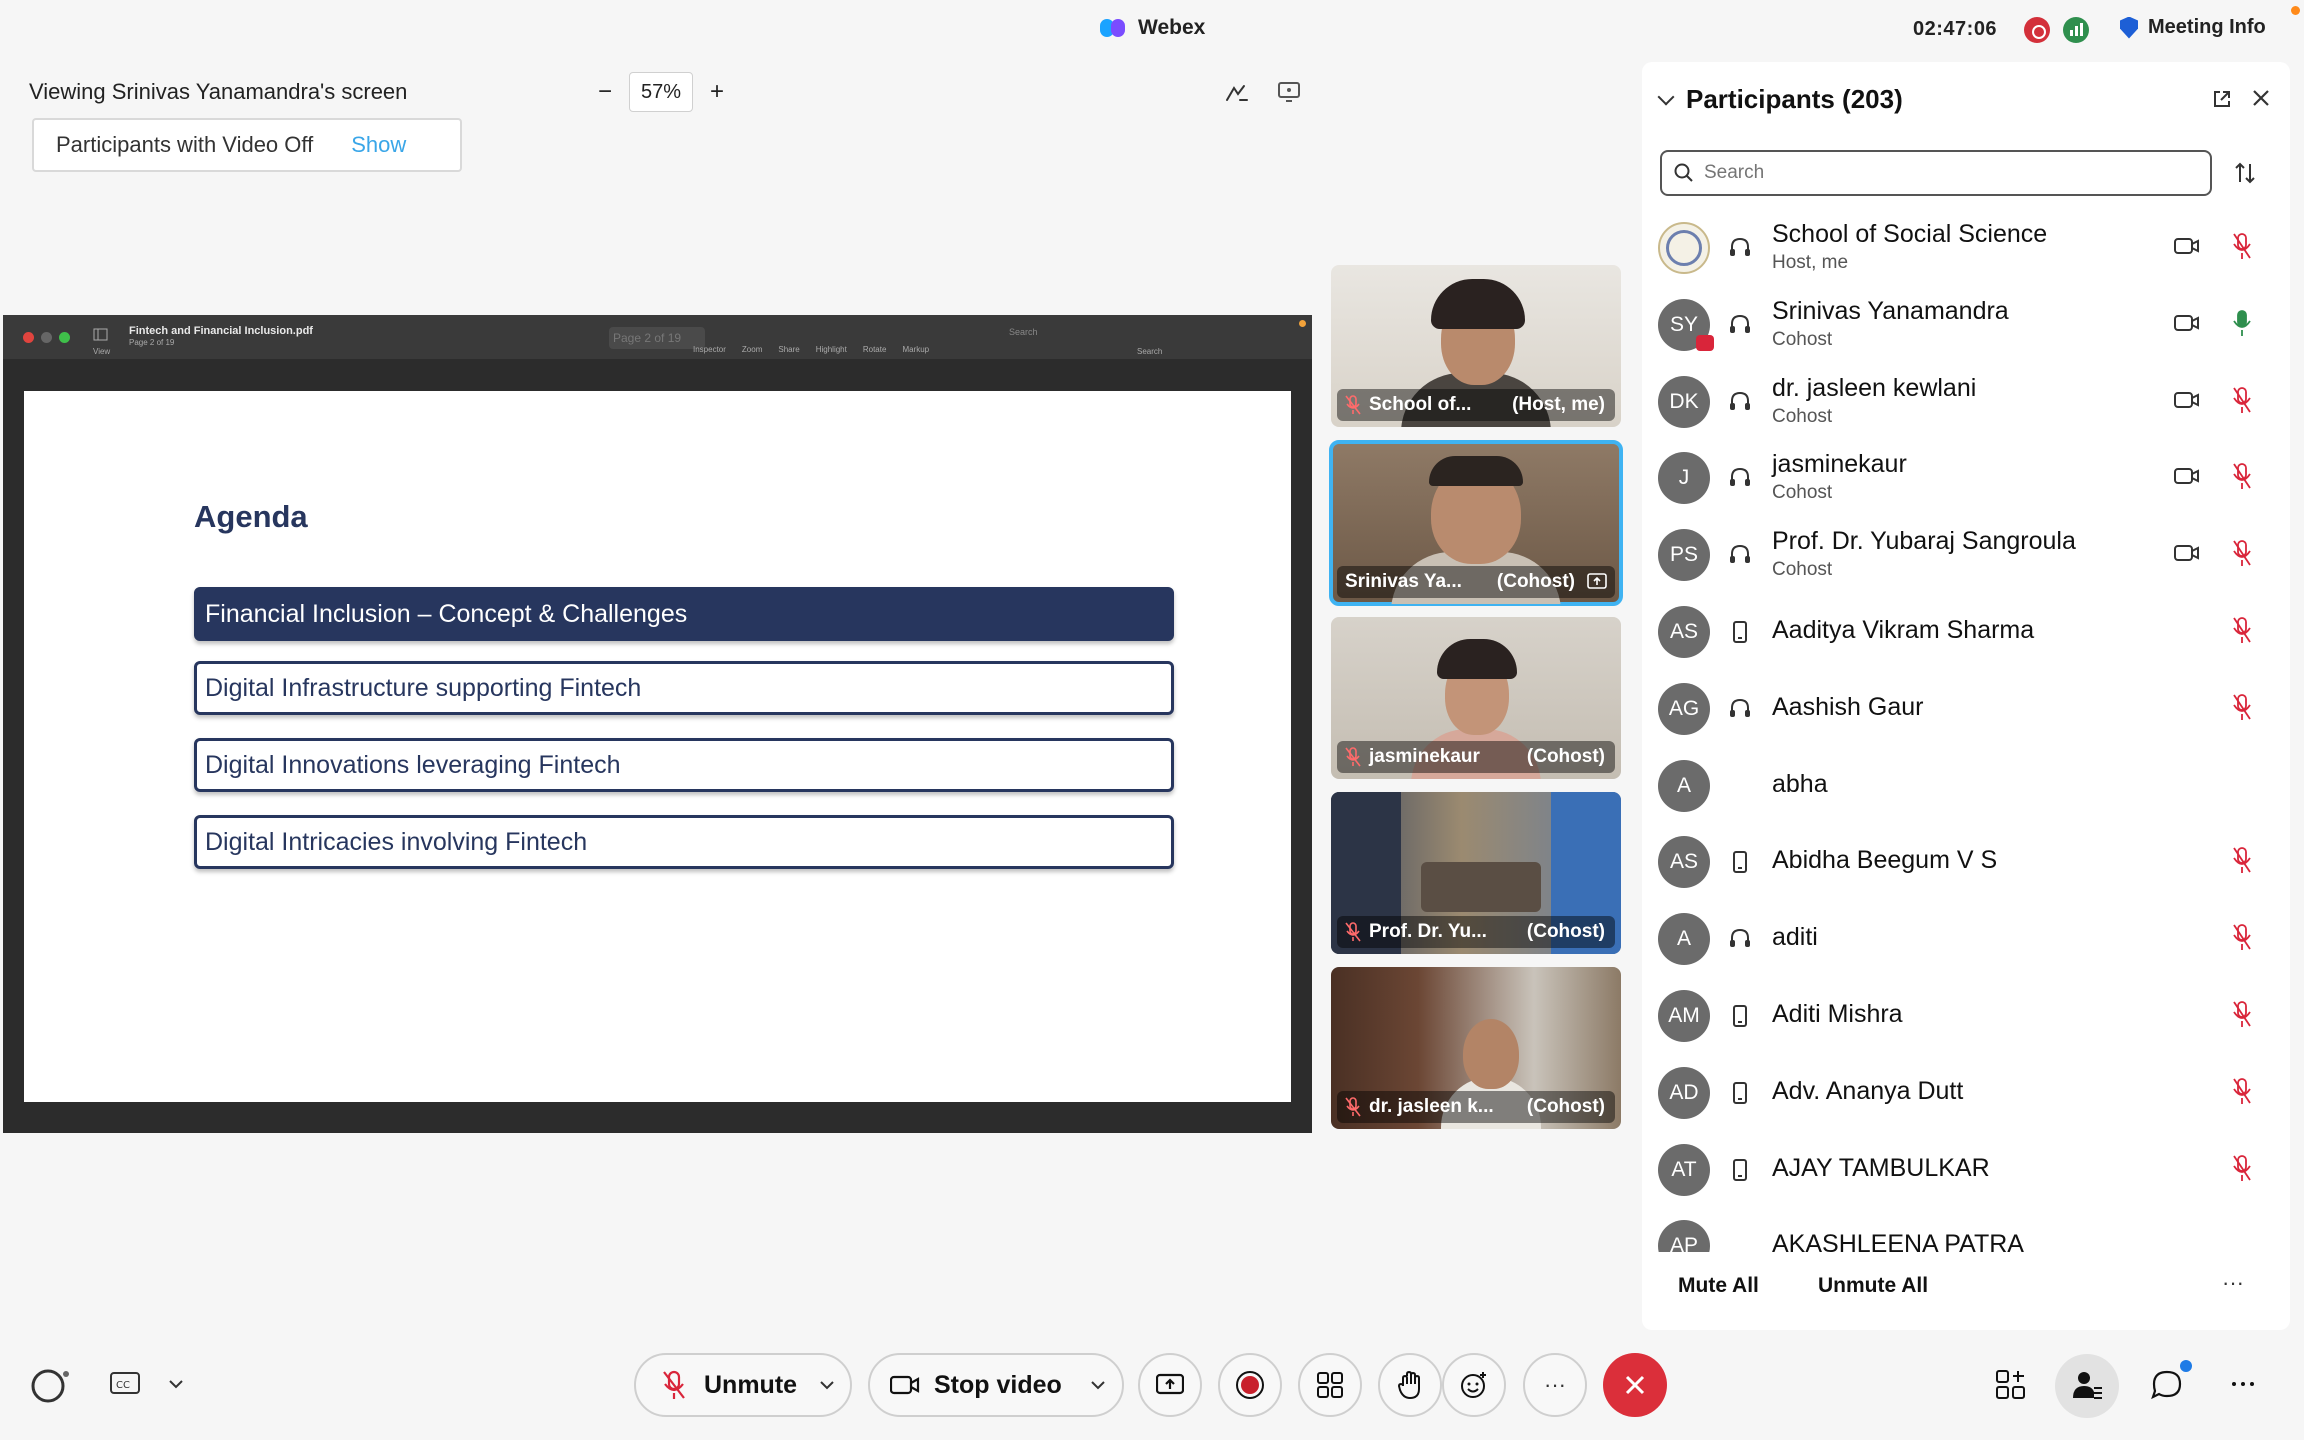 The width and height of the screenshot is (2304, 1440). I want to click on participant-search, so click(1936, 173).